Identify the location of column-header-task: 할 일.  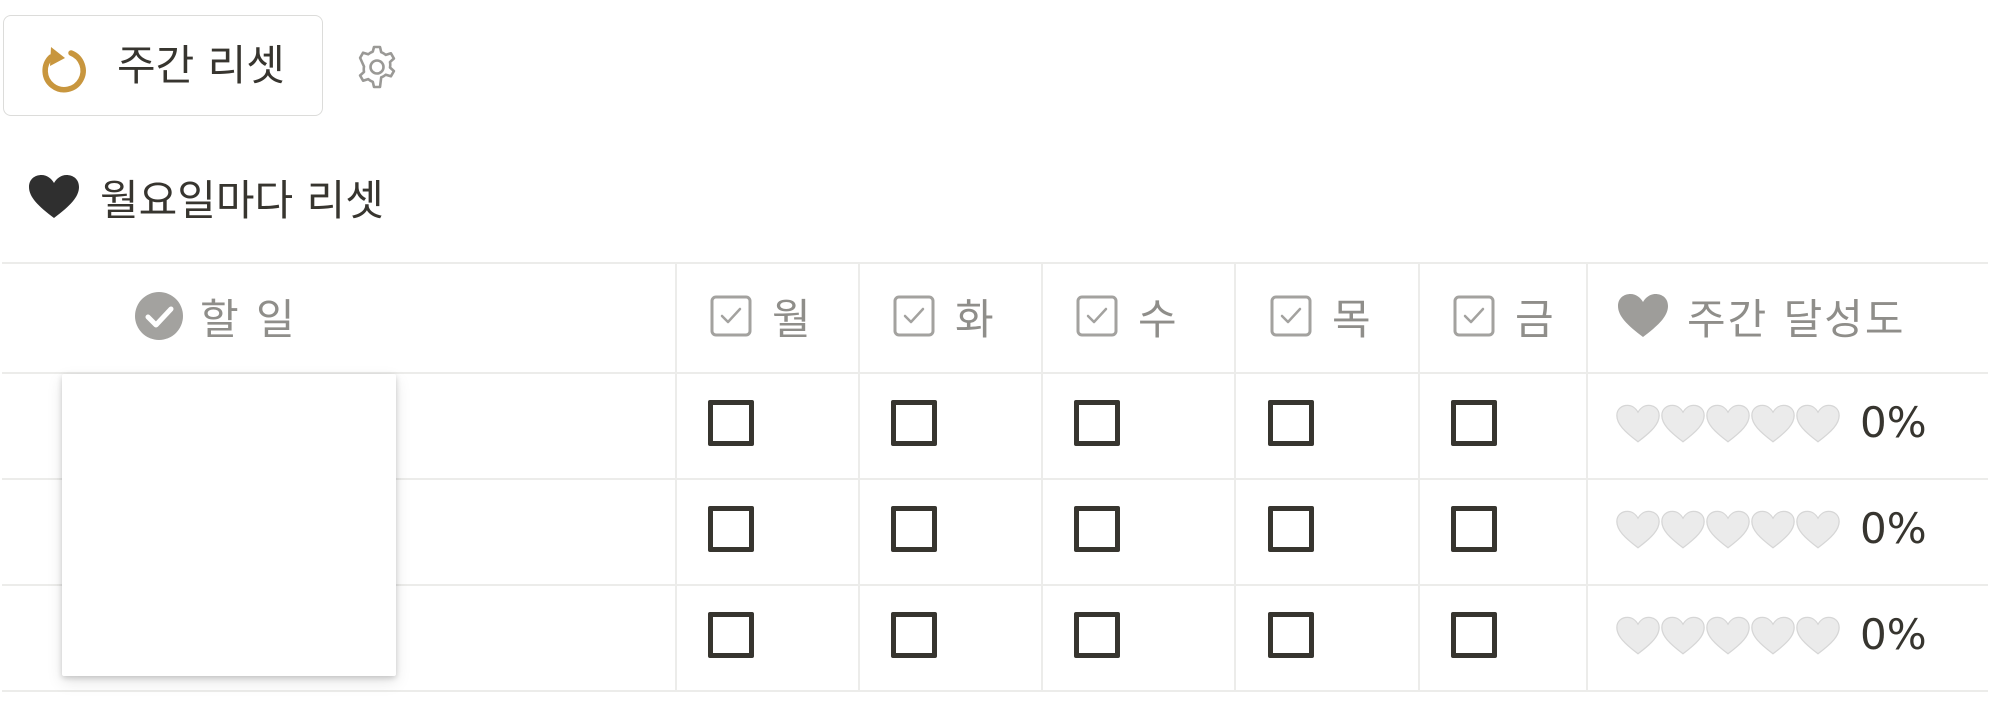
(215, 316).